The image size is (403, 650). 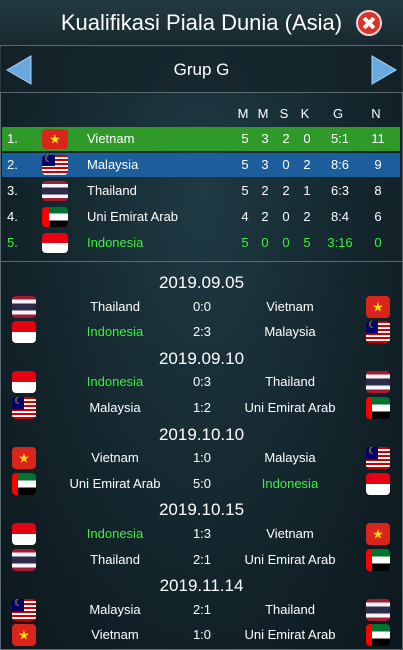 I want to click on points: 8, so click(x=378, y=190).